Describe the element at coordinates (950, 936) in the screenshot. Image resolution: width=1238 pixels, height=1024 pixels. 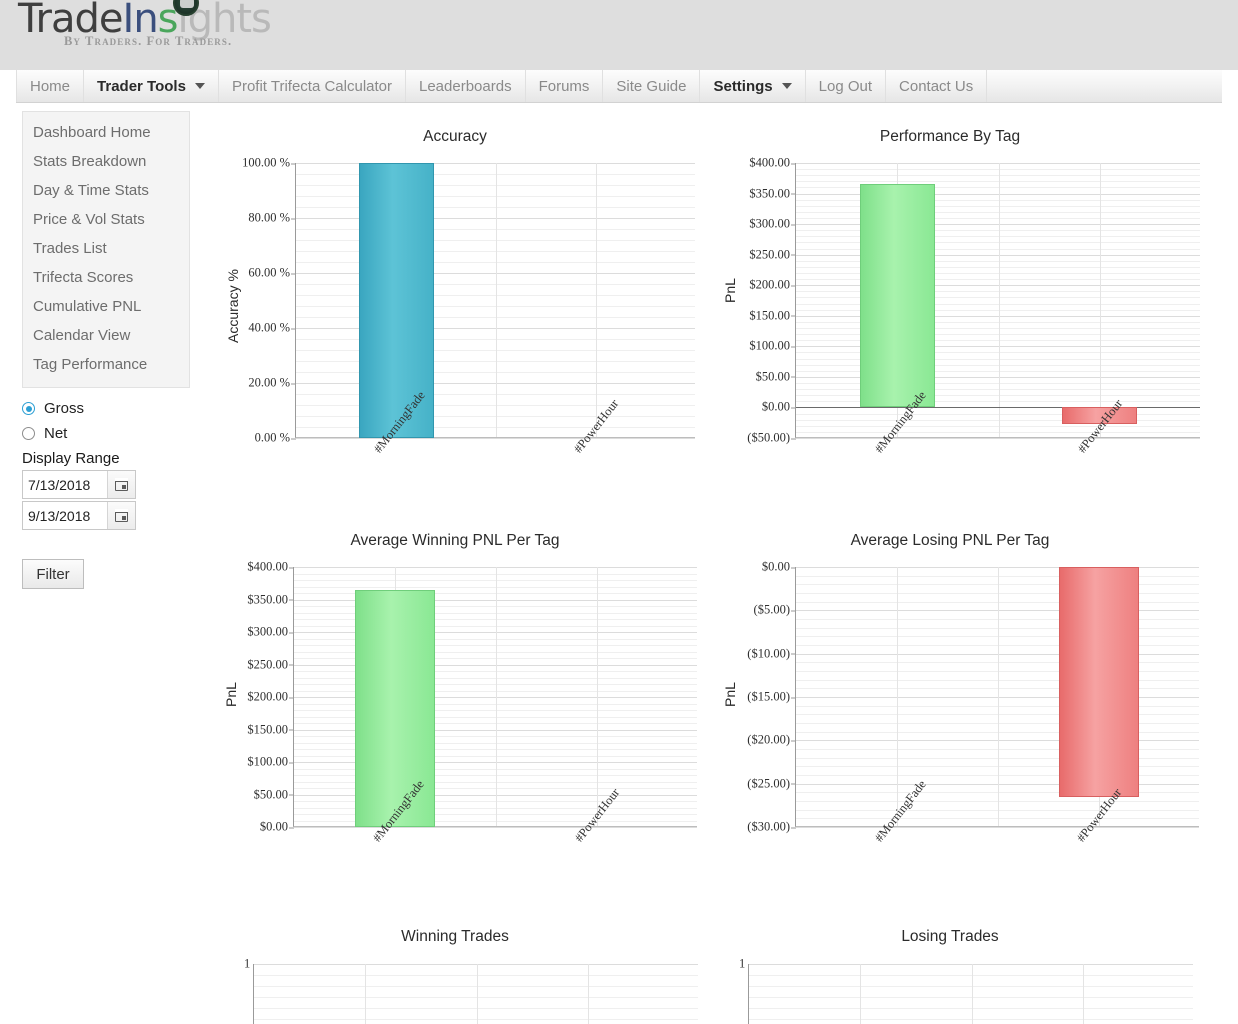
I see `chart-title: Losing Trades` at that location.